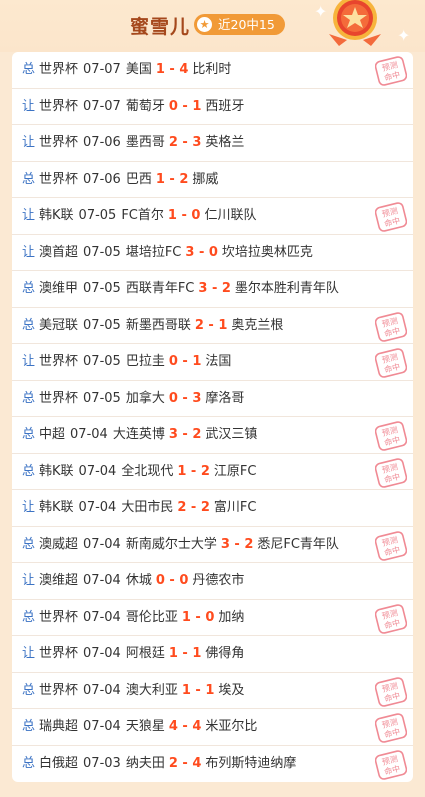 This screenshot has width=425, height=797. I want to click on match-text: 总世界杯 07-06 巴西 1 - 2 挪威, so click(120, 180).